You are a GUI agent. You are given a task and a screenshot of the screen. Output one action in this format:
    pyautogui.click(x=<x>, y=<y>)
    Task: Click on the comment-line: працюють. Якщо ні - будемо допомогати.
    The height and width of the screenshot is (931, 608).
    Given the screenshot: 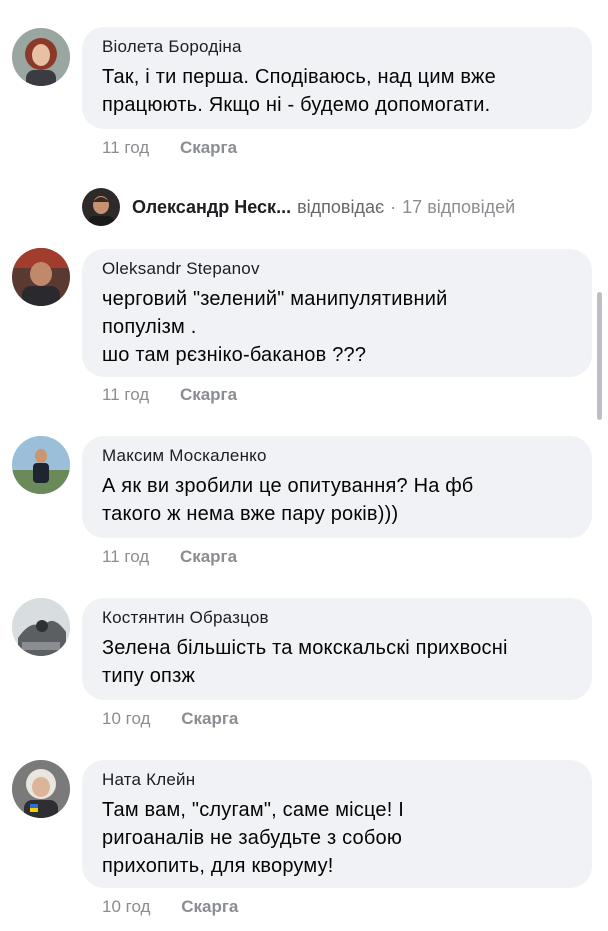 What is the action you would take?
    pyautogui.click(x=296, y=105)
    